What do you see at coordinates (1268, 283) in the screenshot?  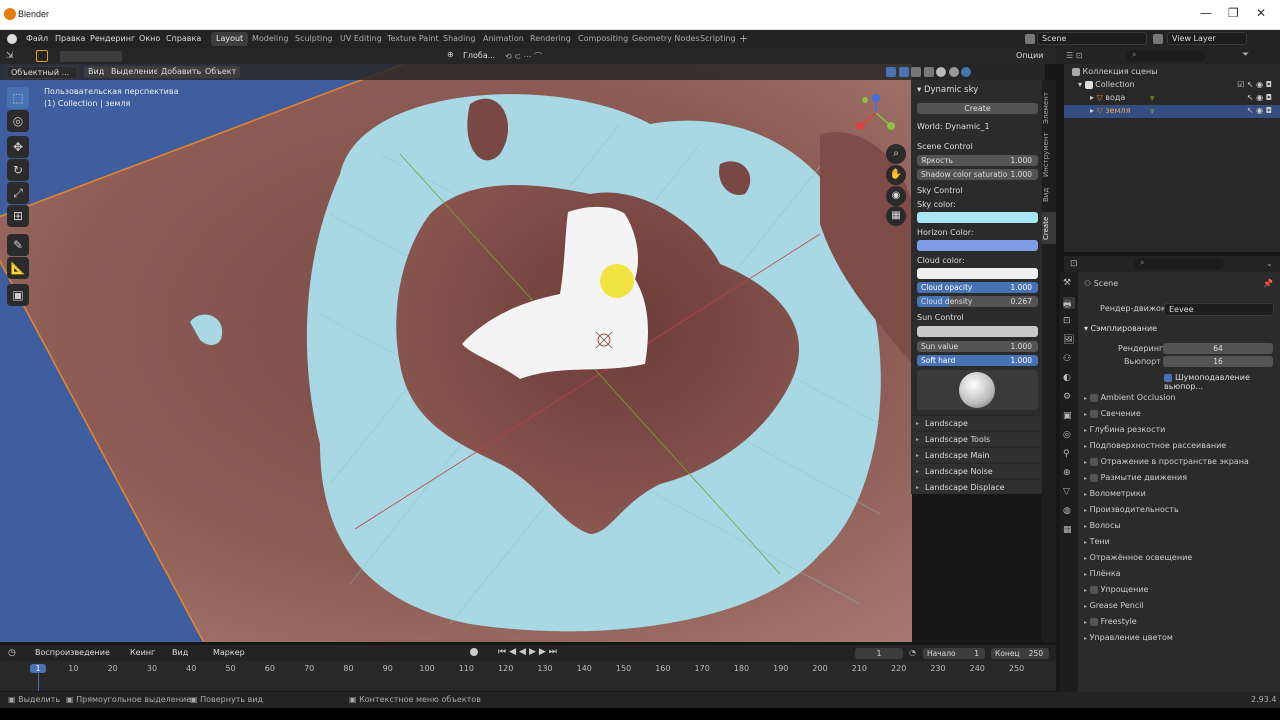 I see `pin-icon: 📌` at bounding box center [1268, 283].